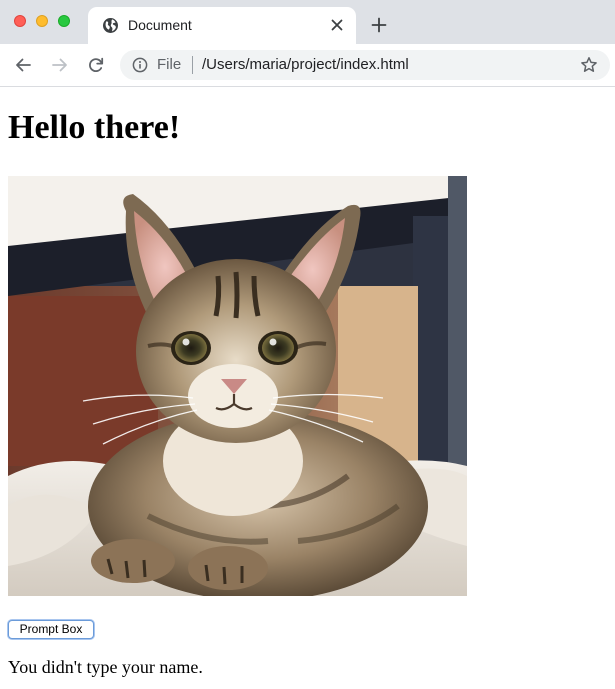 This screenshot has width=615, height=689. Describe the element at coordinates (42, 21) in the screenshot. I see `window-minimize-button` at that location.